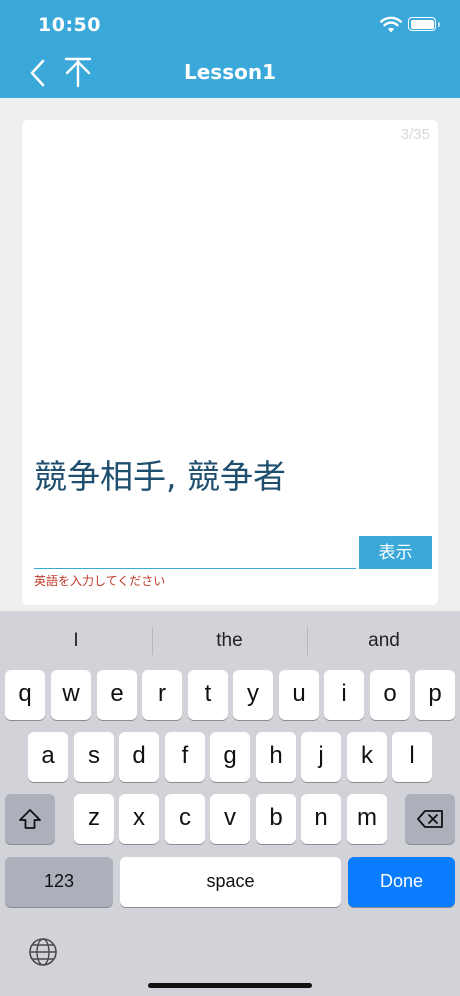 This screenshot has height=996, width=460. I want to click on key-k: k, so click(367, 757).